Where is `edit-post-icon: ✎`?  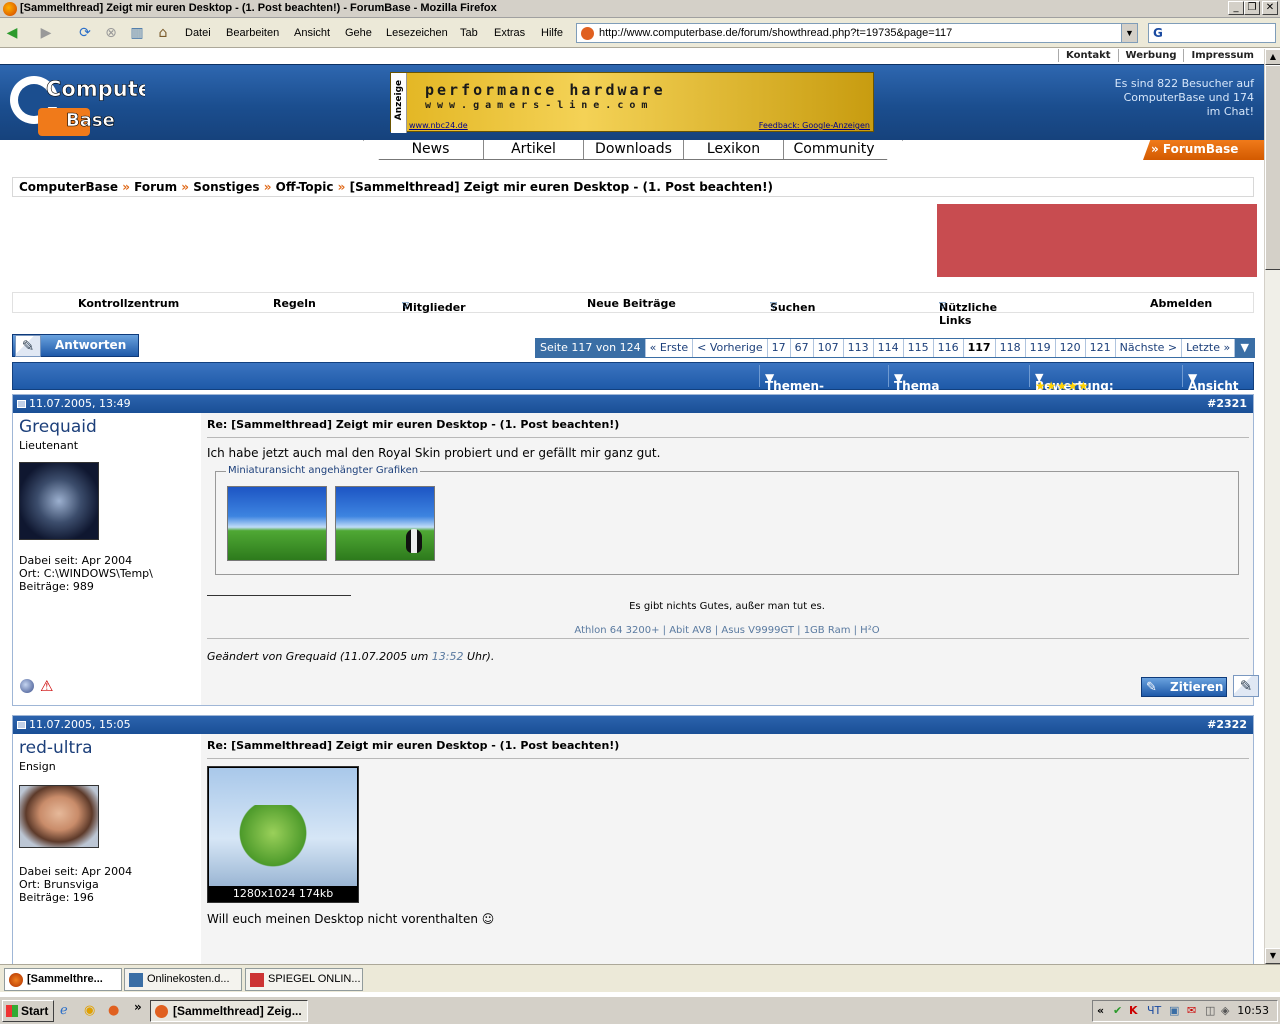 edit-post-icon: ✎ is located at coordinates (1246, 686).